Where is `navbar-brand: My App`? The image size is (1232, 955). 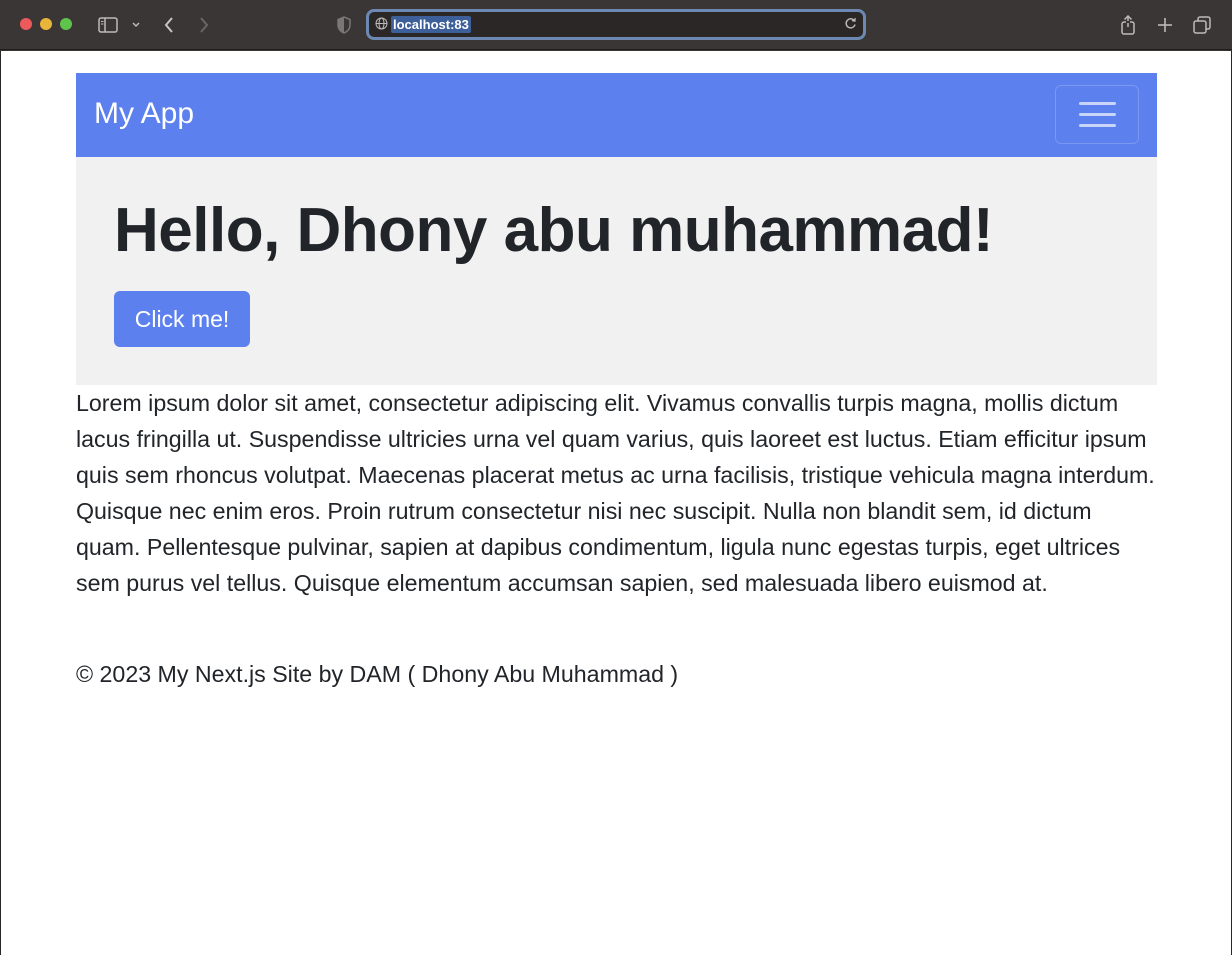
navbar-brand: My App is located at coordinates (144, 114).